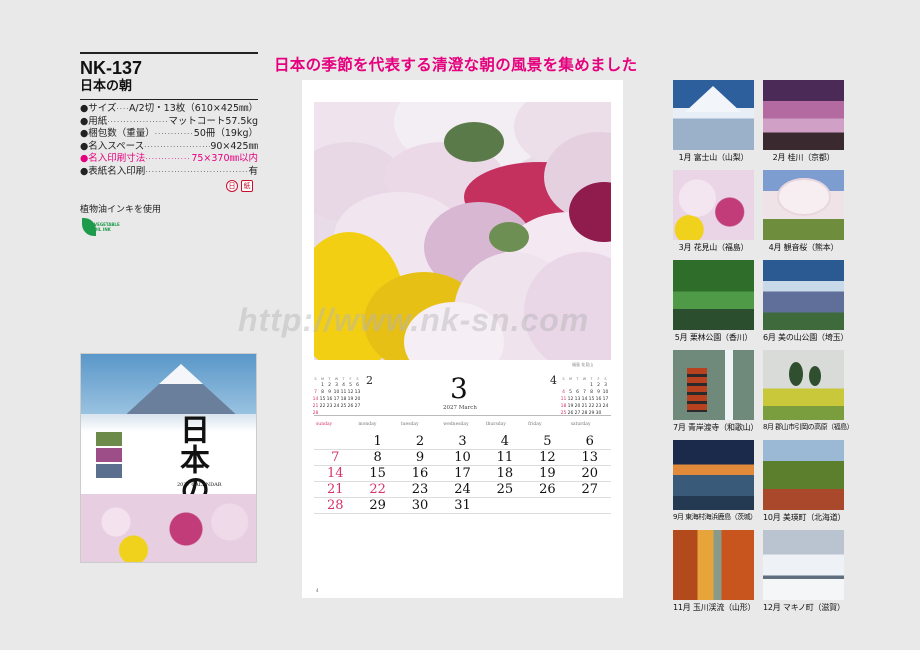 The width and height of the screenshot is (920, 650). Describe the element at coordinates (570, 413) in the screenshot. I see `mini-day: 26` at that location.